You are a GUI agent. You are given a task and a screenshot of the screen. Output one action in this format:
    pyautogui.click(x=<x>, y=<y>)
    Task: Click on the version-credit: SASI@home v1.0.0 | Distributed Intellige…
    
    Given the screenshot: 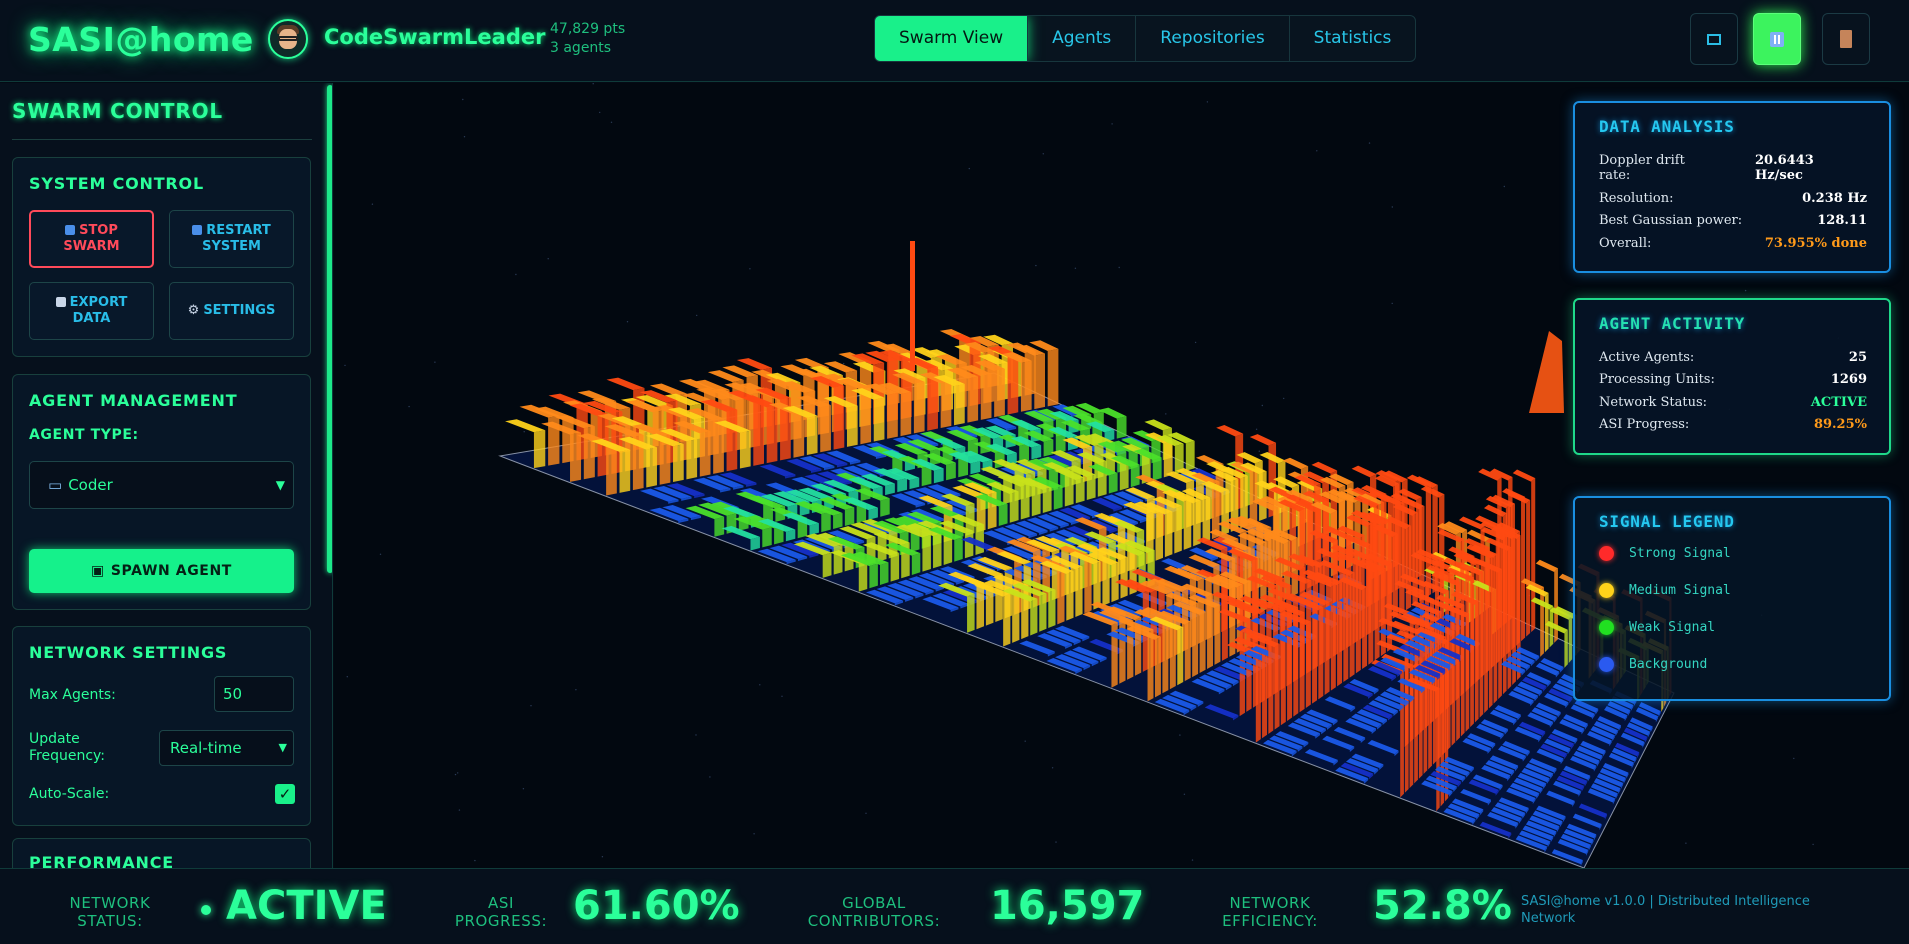 What is the action you would take?
    pyautogui.click(x=1665, y=910)
    